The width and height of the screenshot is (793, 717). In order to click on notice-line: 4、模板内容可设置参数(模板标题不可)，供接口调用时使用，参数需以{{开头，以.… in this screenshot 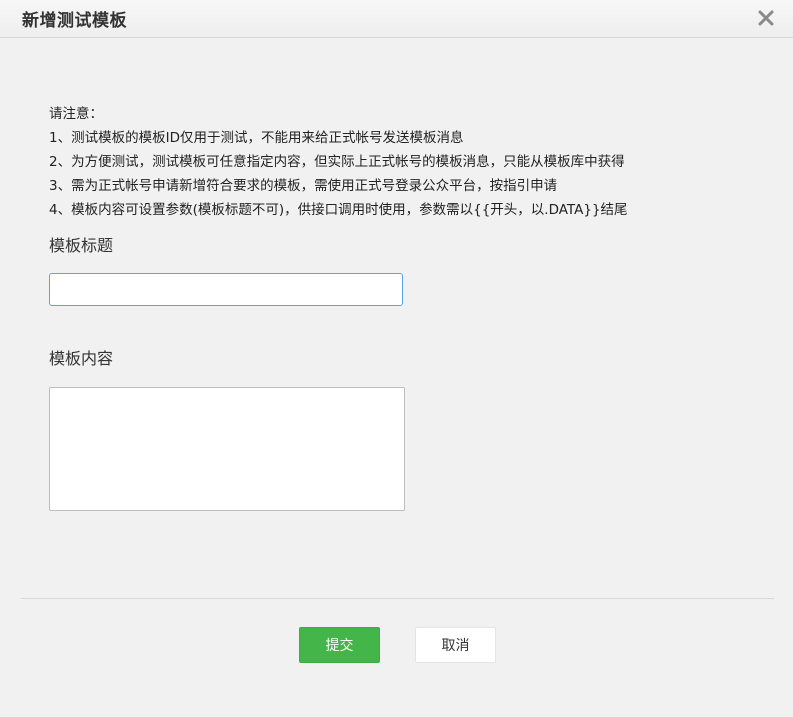, I will do `click(338, 210)`.